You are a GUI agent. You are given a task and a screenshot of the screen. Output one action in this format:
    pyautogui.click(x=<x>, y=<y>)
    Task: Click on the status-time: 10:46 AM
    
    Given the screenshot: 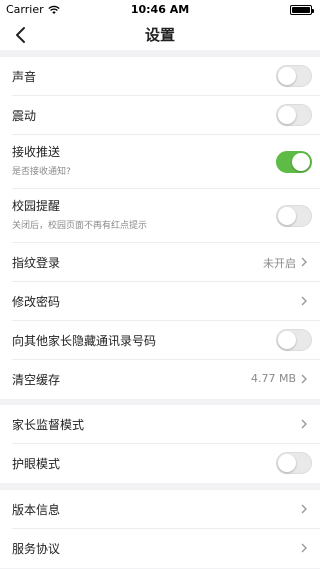 What is the action you would take?
    pyautogui.click(x=160, y=9)
    